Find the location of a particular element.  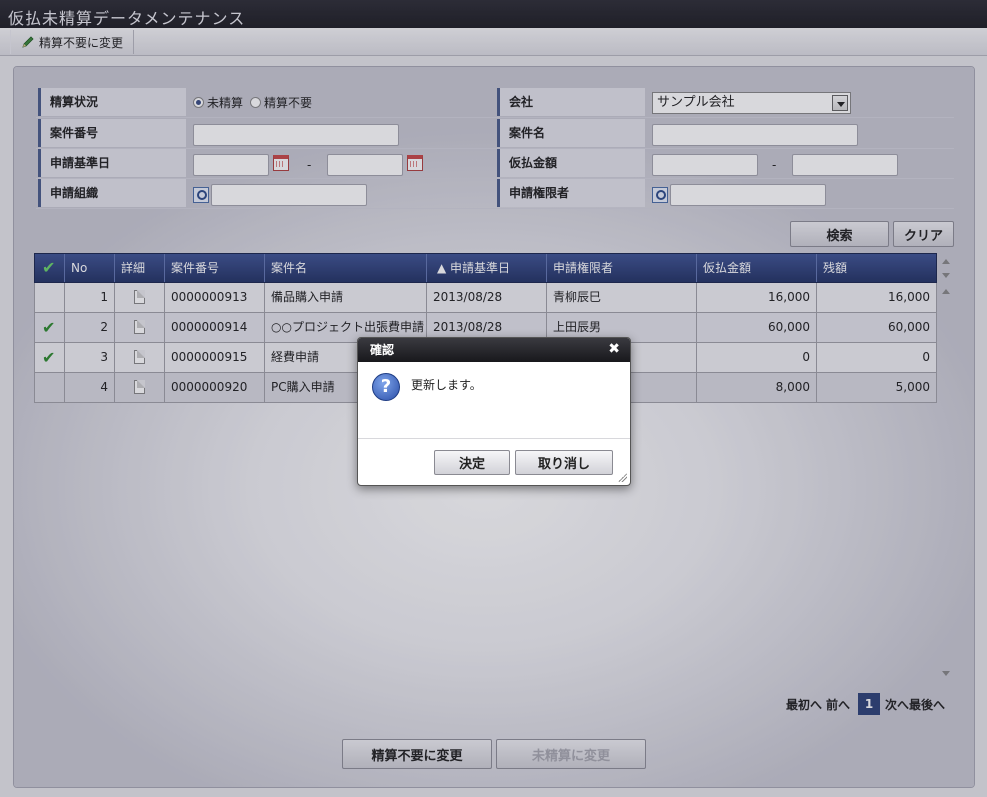

dialog-cancel-button: 取り消し is located at coordinates (564, 462).